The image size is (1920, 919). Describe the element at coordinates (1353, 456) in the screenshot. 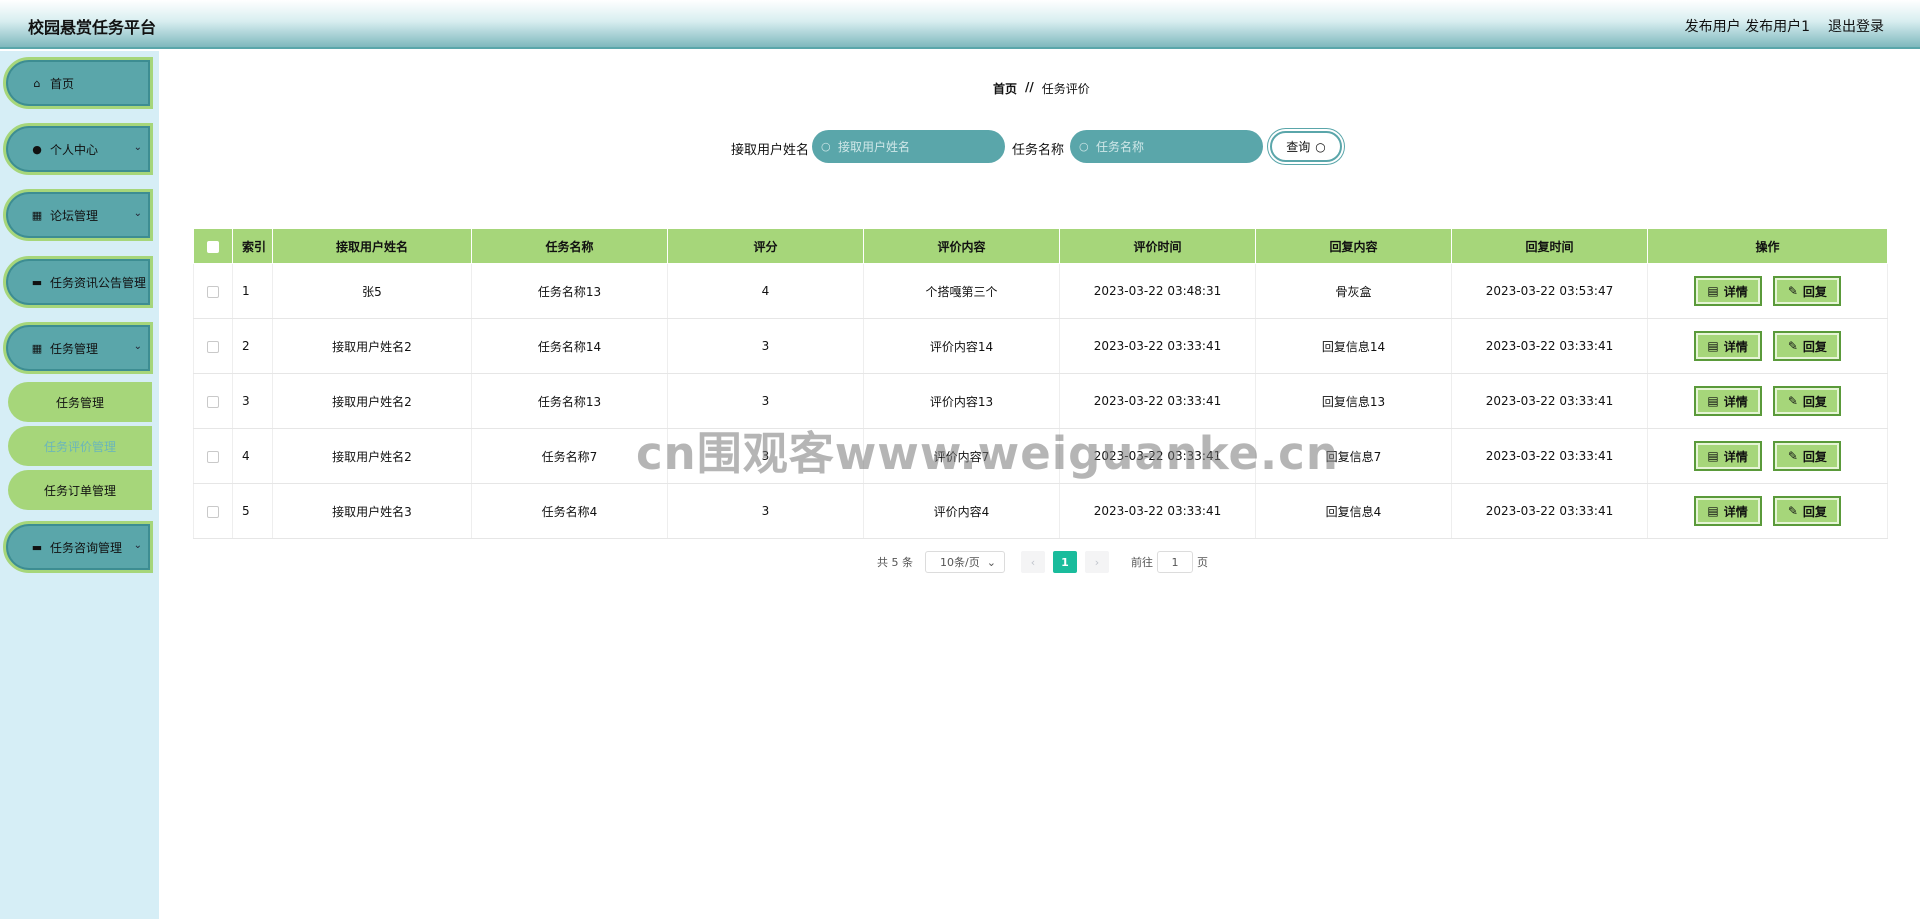

I see `cell-reply: 回复信息7` at that location.